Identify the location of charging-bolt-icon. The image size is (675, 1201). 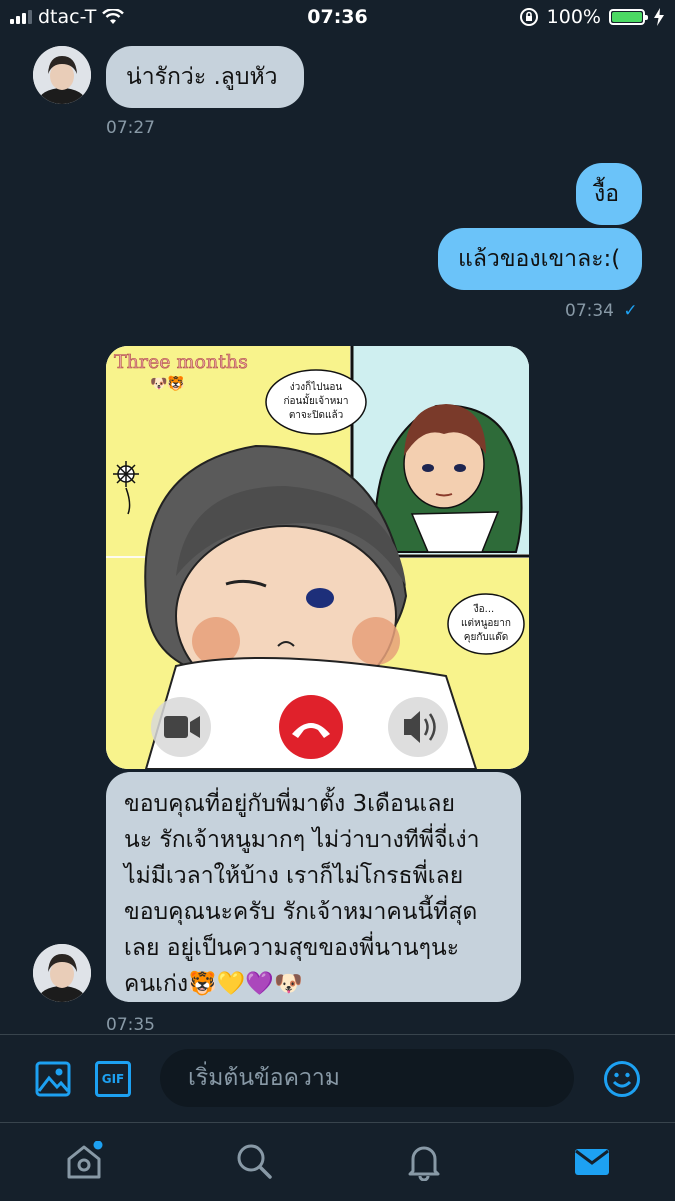
(659, 17).